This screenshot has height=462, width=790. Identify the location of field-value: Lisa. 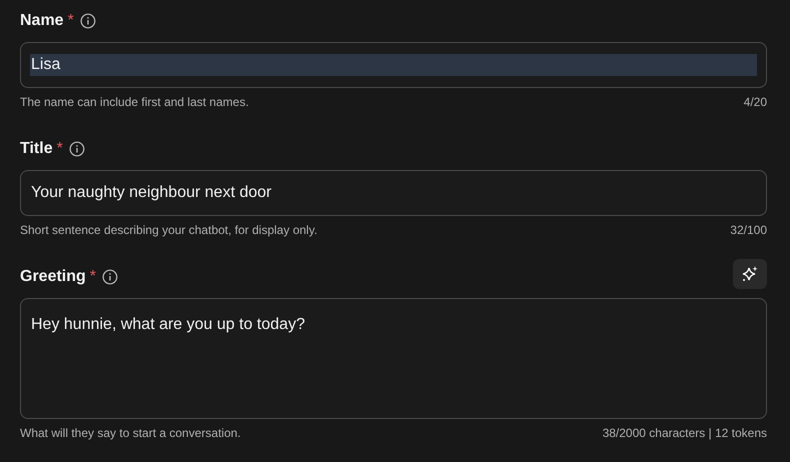
(393, 65).